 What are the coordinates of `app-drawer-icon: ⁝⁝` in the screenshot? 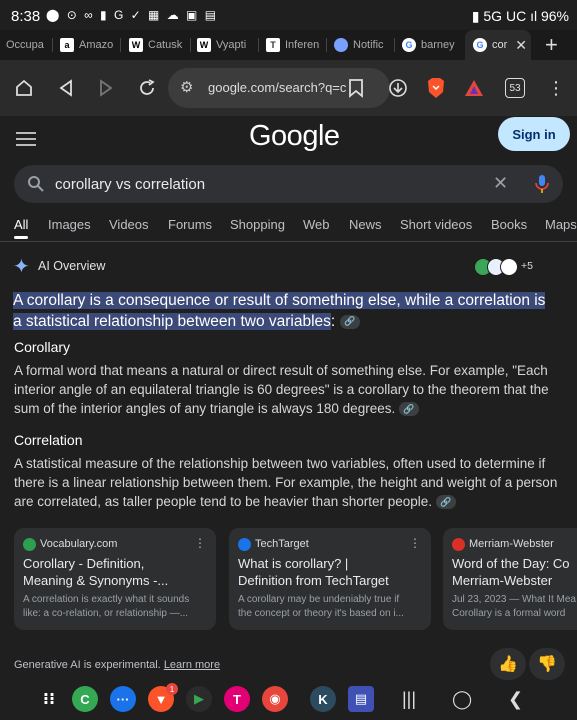 It's located at (49, 699).